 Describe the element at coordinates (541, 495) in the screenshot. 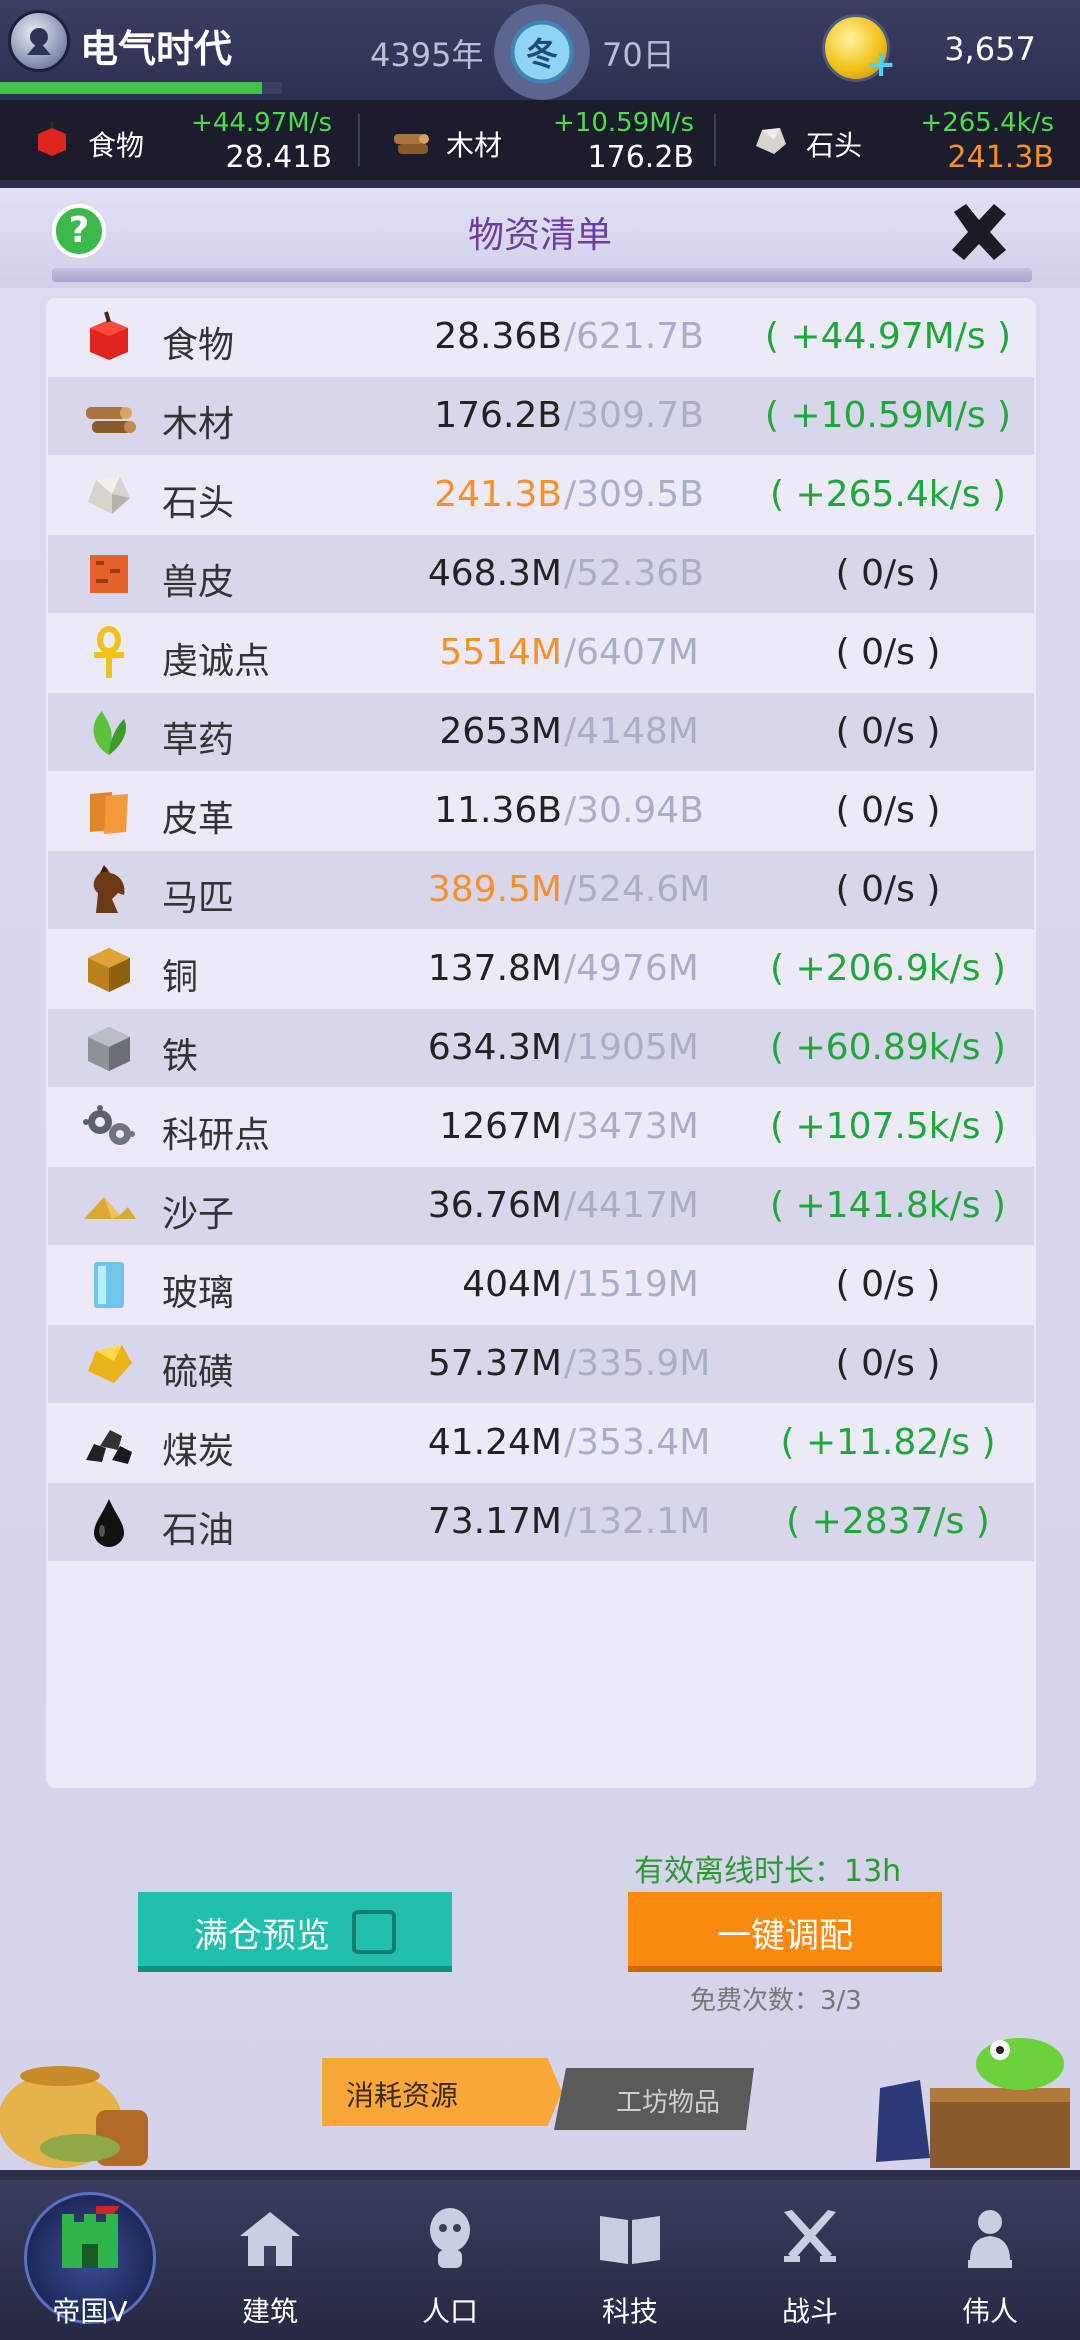

I see `list-item: 石头 241.3B/309.5B ( +265.4k/s )` at that location.